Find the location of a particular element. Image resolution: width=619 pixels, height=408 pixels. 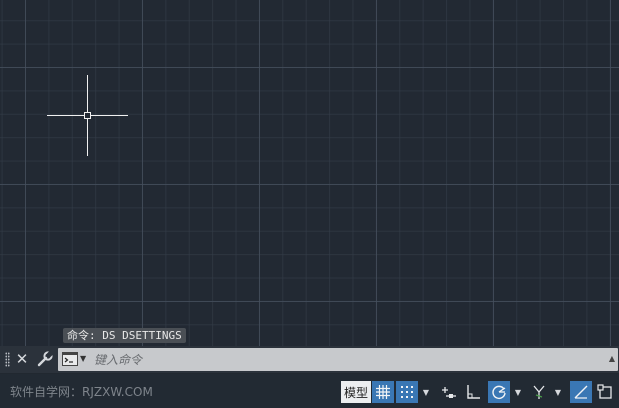

snap-dropdown-chevron-icon: ▼ is located at coordinates (426, 392).